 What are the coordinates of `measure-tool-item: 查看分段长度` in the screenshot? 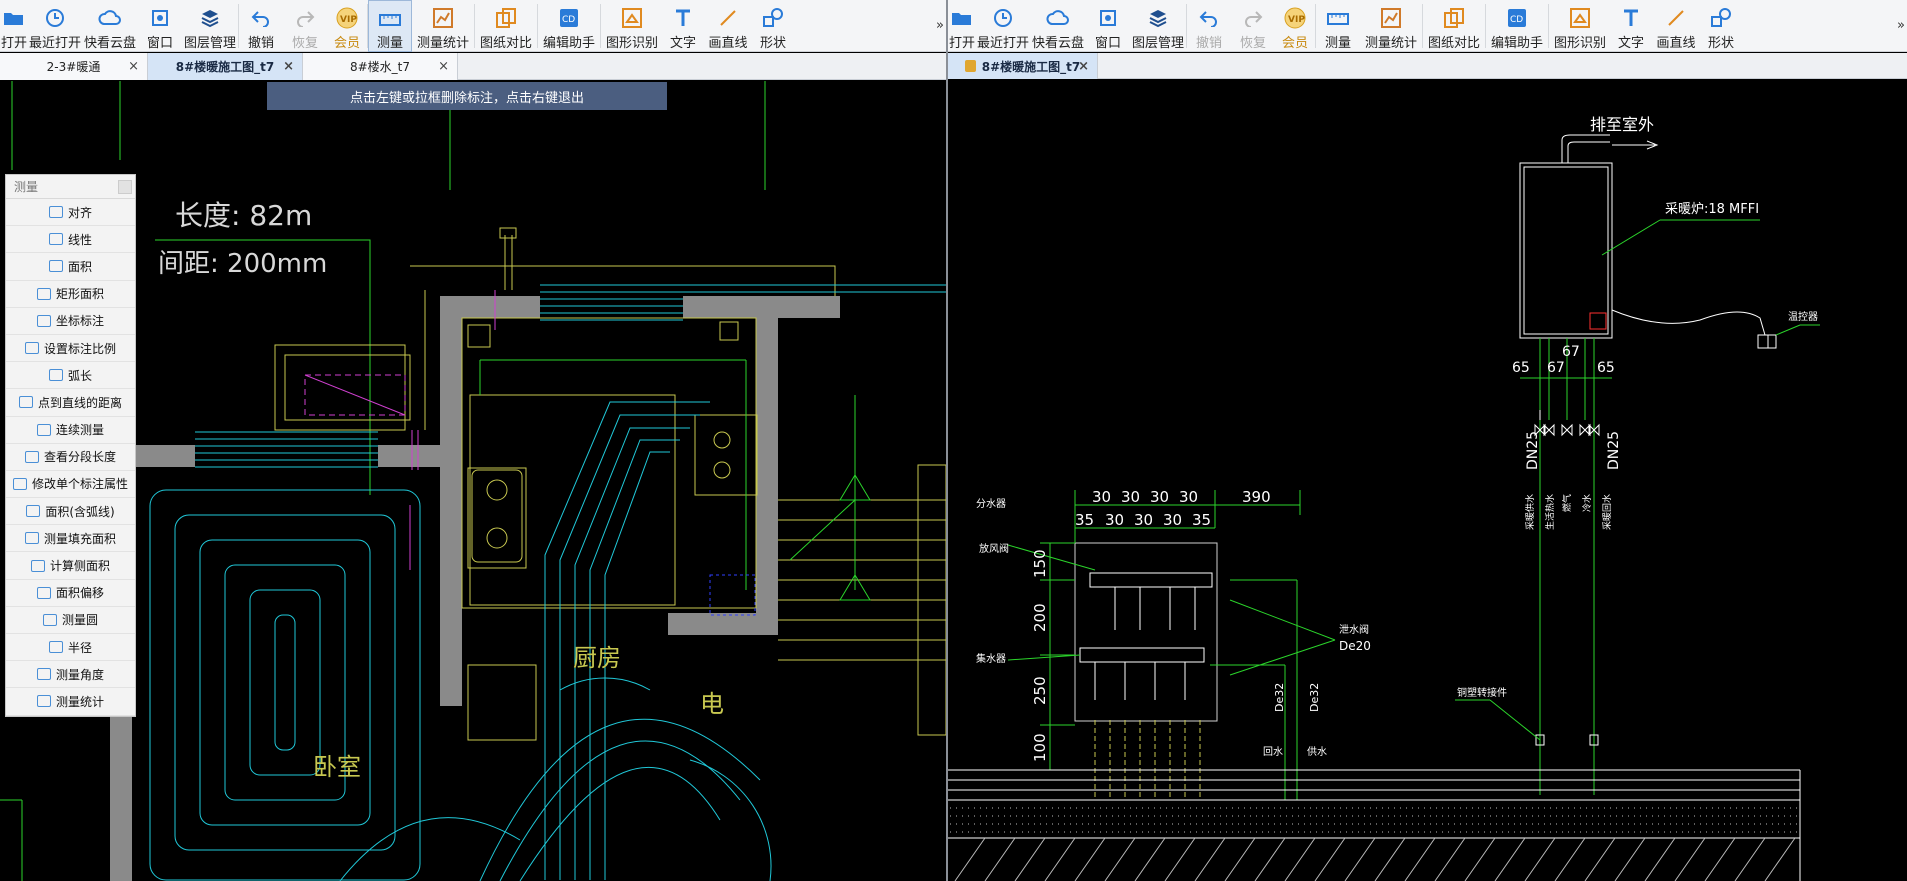 It's located at (70, 457).